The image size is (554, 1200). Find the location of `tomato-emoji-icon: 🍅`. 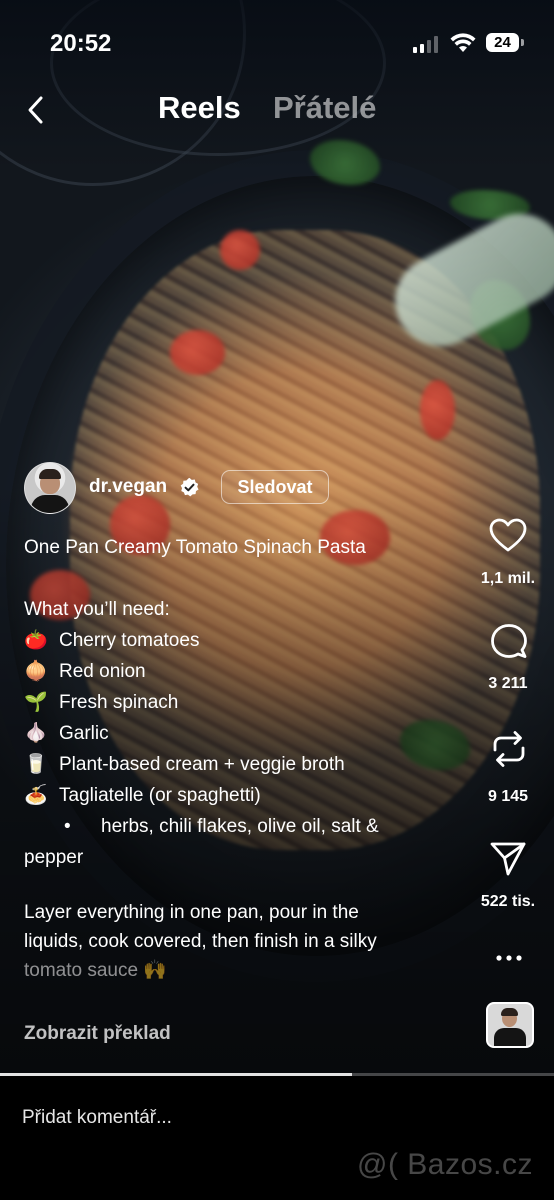

tomato-emoji-icon: 🍅 is located at coordinates (36, 640).